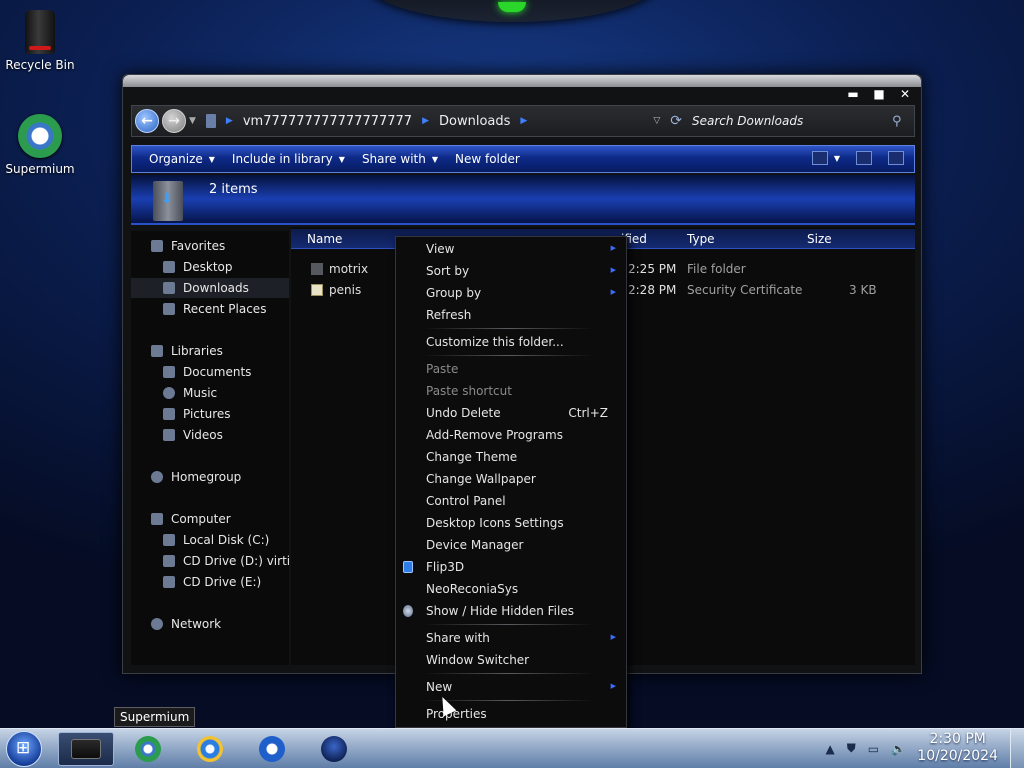 This screenshot has height=768, width=1024. What do you see at coordinates (873, 749) in the screenshot?
I see `network-icon: ▭` at bounding box center [873, 749].